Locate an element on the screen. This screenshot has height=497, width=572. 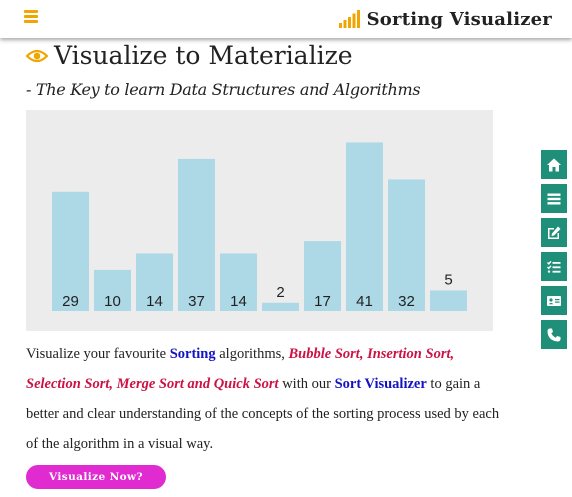
edit-button is located at coordinates (554, 232).